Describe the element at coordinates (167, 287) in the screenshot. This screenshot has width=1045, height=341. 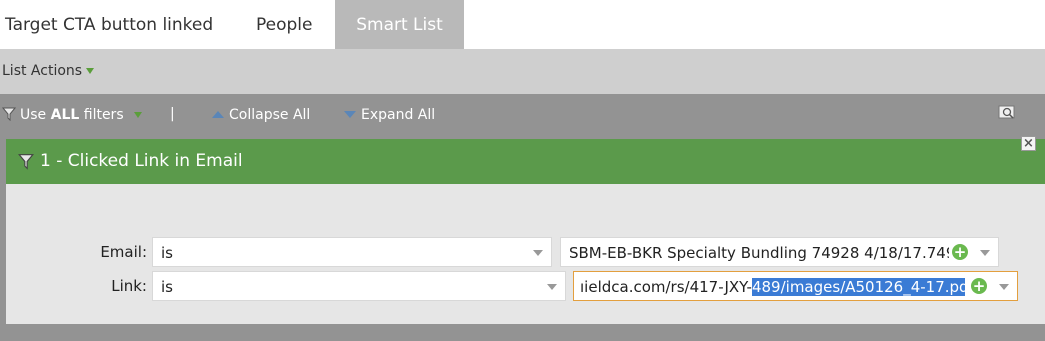
I see `link-operator-value: is` at that location.